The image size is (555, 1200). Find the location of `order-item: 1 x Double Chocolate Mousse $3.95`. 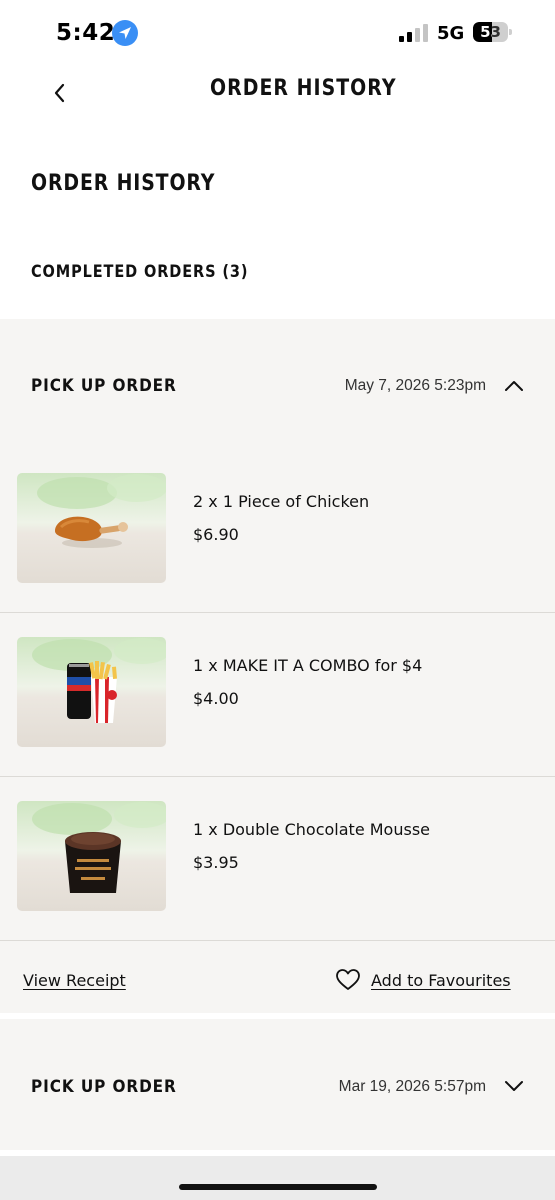

order-item: 1 x Double Chocolate Mousse $3.95 is located at coordinates (277, 859).